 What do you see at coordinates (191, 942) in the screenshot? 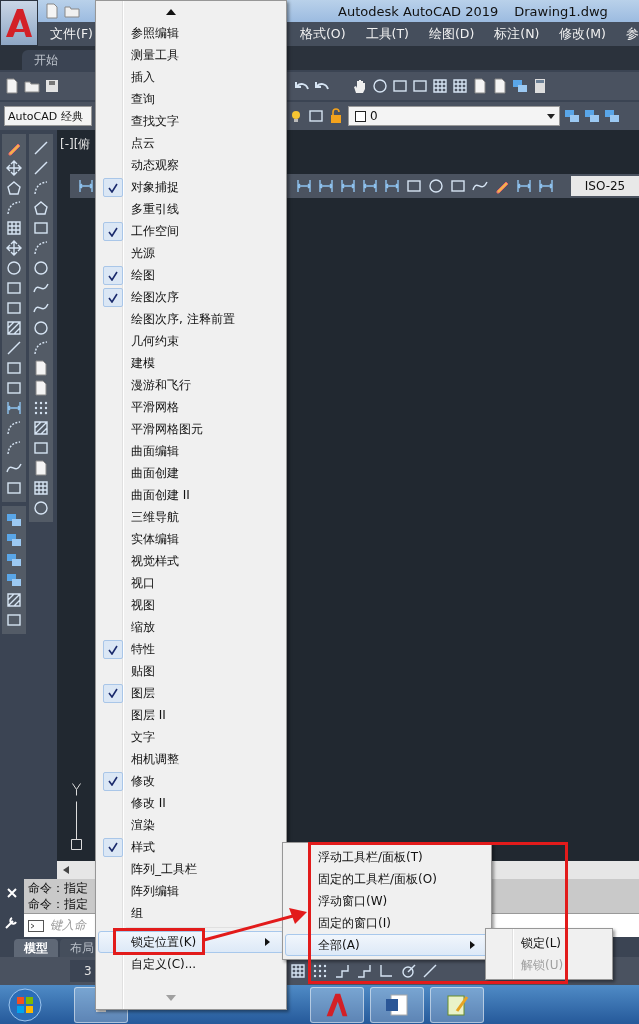
I see `menu-item: 锁定位置(K)` at bounding box center [191, 942].